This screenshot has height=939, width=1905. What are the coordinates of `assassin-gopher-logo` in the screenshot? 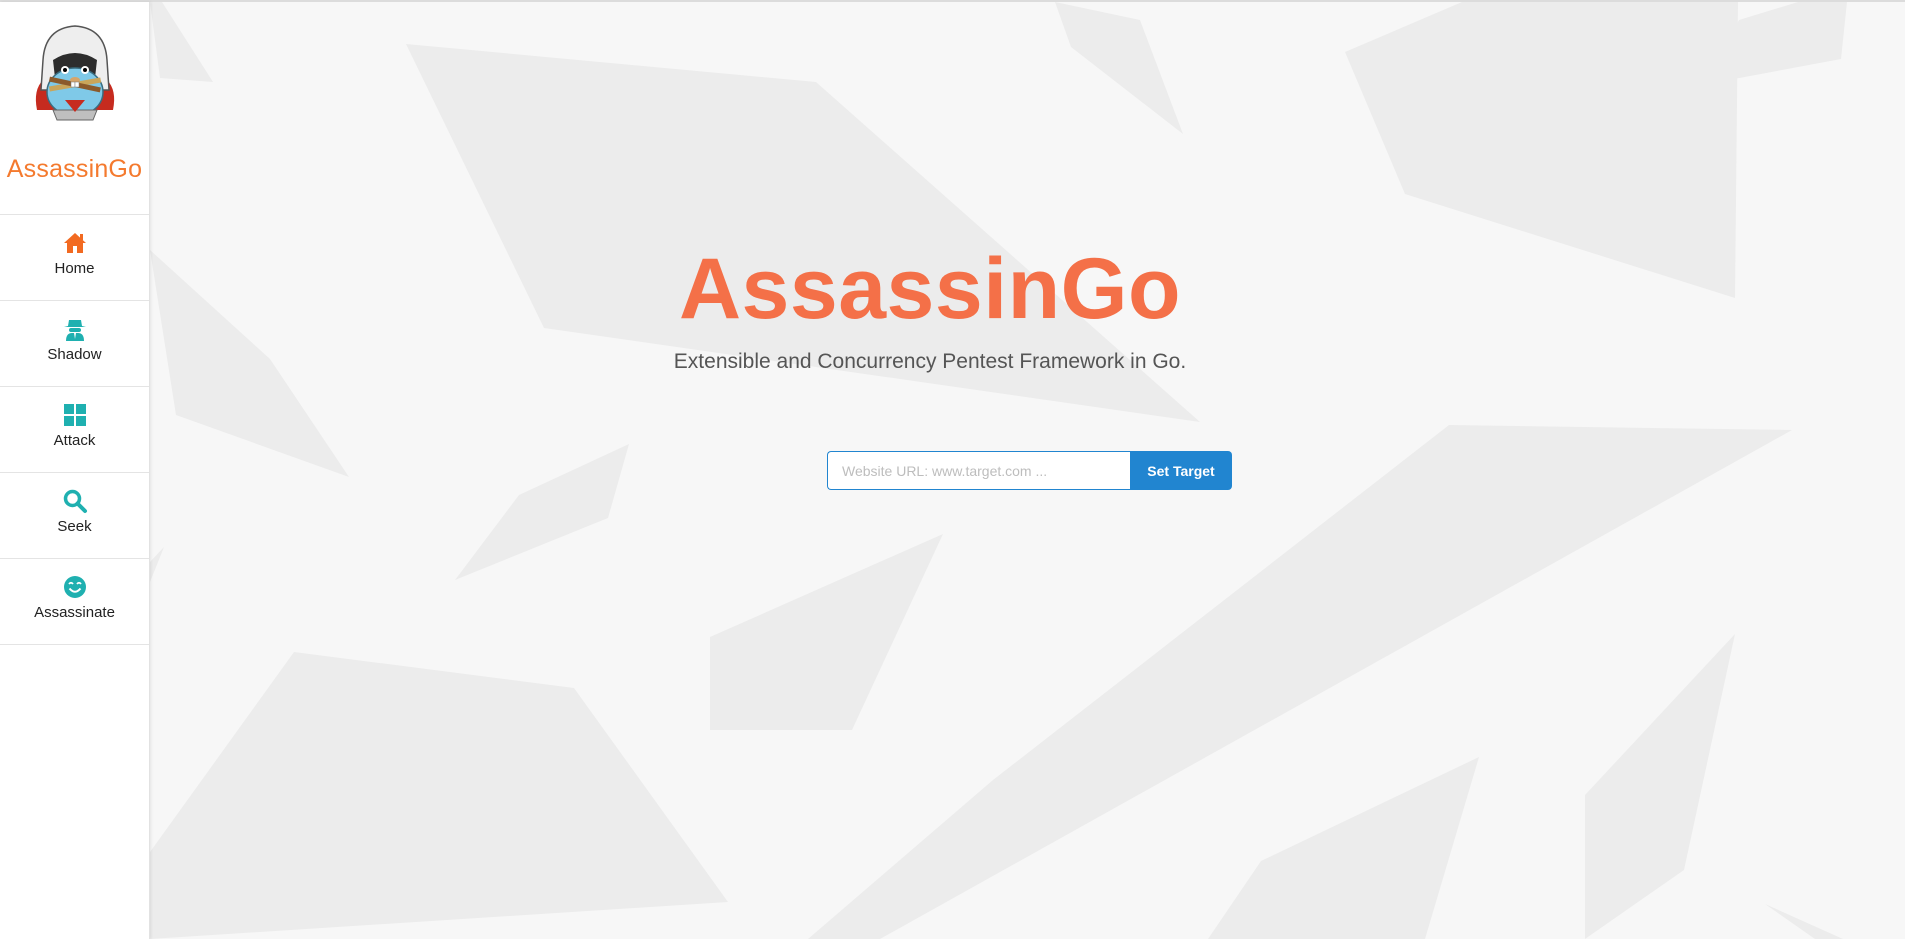 It's located at (74, 73).